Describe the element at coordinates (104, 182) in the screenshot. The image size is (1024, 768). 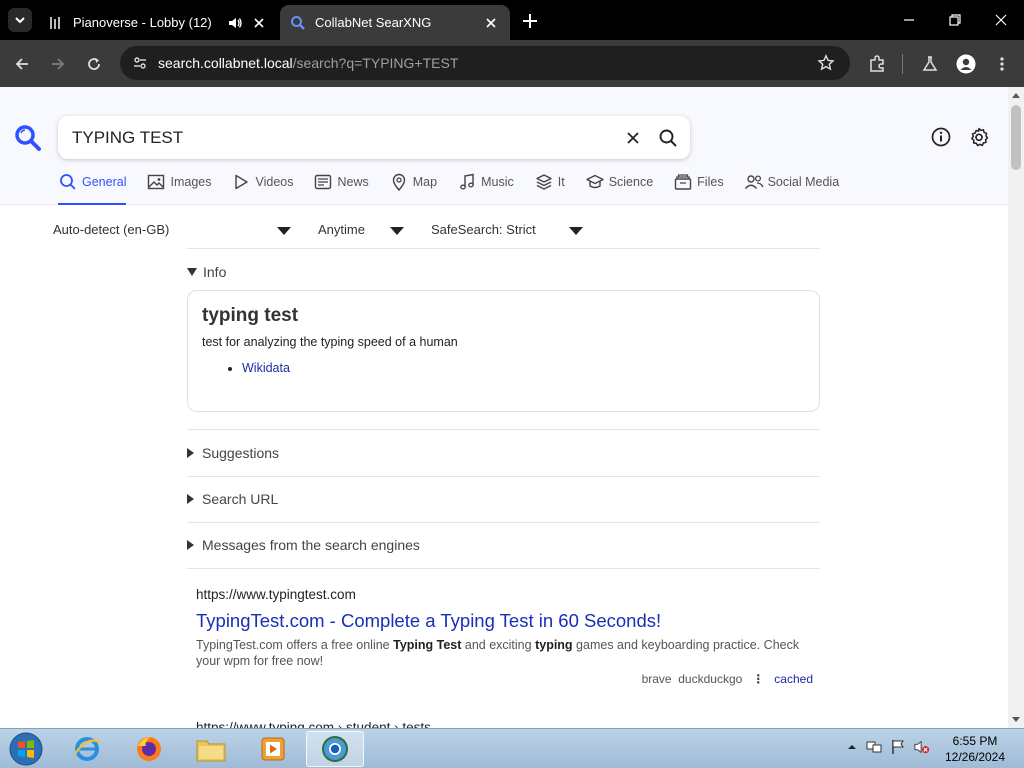
I see `tab-label: General` at that location.